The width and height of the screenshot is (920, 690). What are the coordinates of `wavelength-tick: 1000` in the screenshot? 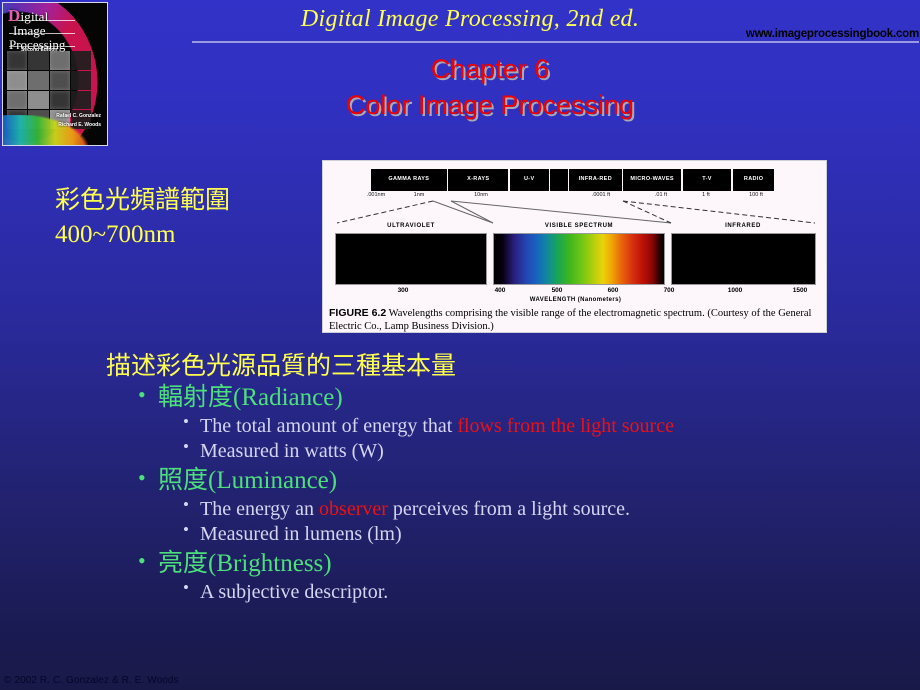 It's located at (735, 290).